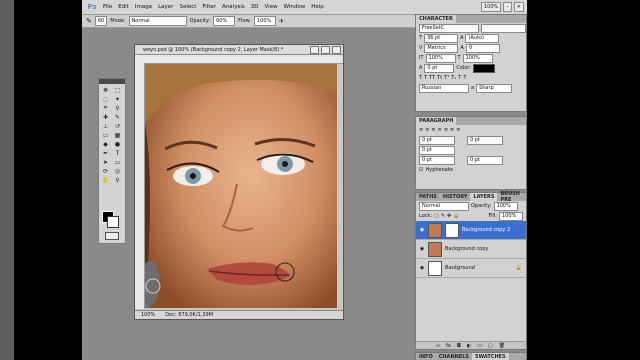 The height and width of the screenshot is (360, 640). Describe the element at coordinates (464, 78) in the screenshot. I see `strikethrough-icon: T` at that location.